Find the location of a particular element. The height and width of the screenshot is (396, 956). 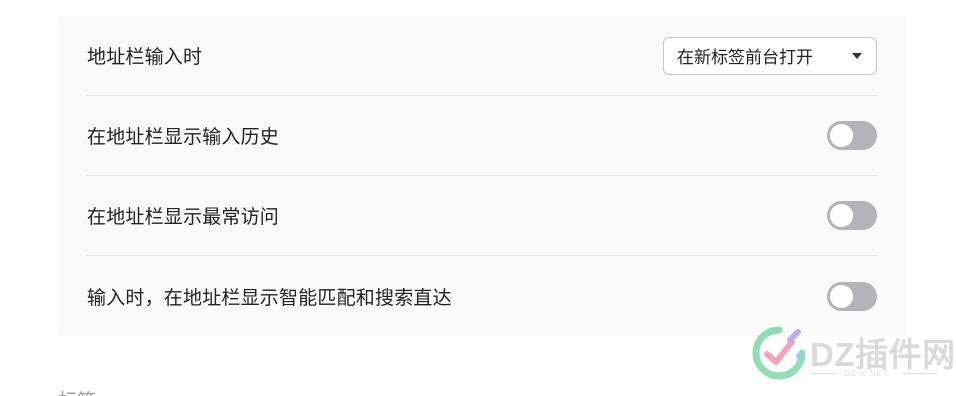

chevron-down-icon is located at coordinates (857, 55).